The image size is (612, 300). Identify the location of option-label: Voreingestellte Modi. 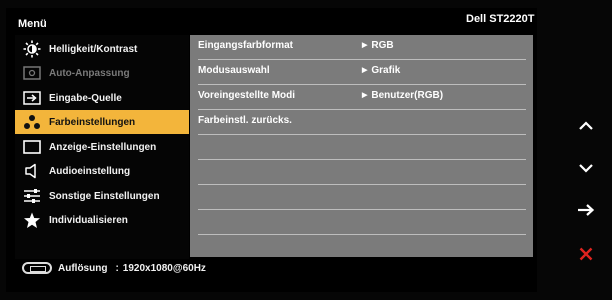
(247, 95).